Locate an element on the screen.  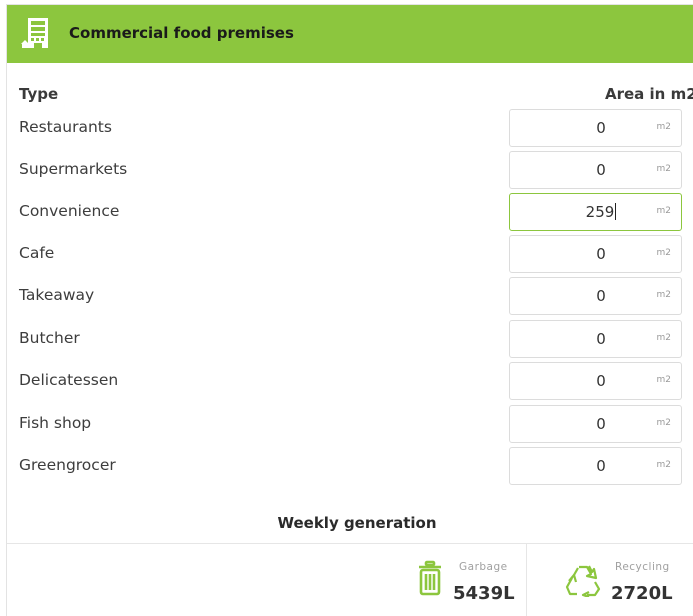
row-label: Greengrocer is located at coordinates (67, 465).